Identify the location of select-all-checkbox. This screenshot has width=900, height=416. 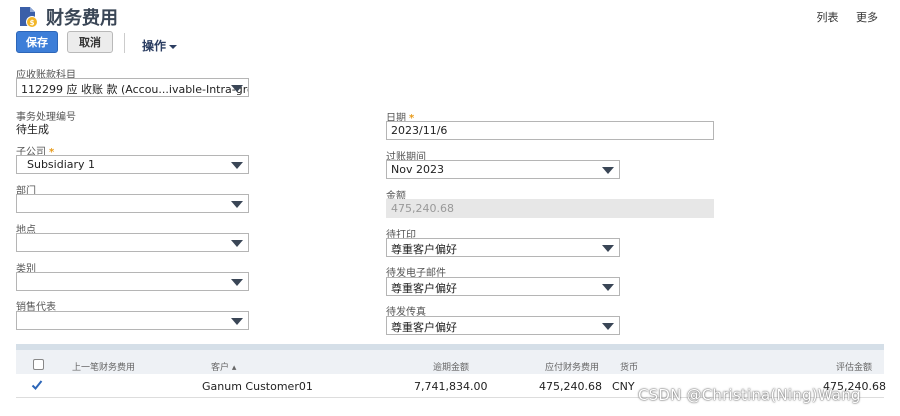
(38, 364).